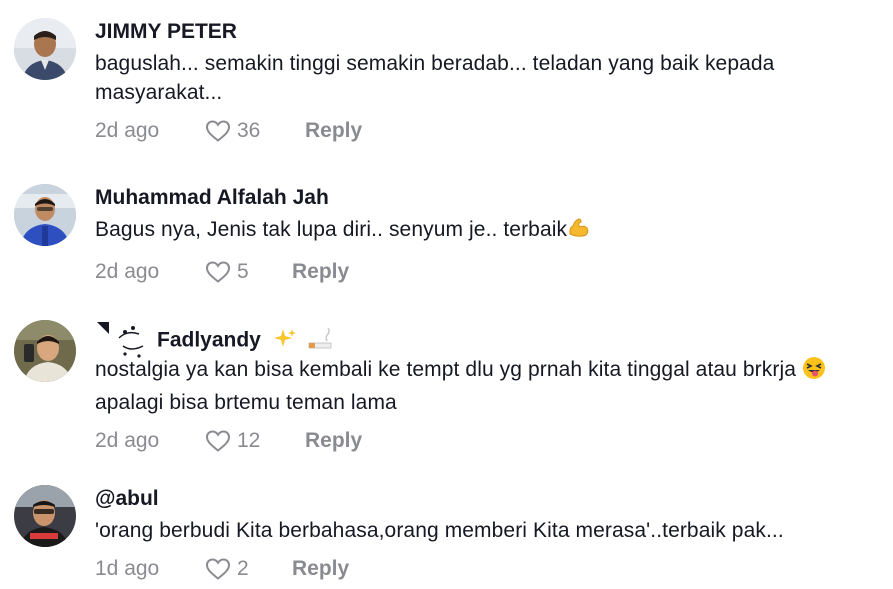 This screenshot has height=589, width=893. I want to click on like-button: 5, so click(229, 272).